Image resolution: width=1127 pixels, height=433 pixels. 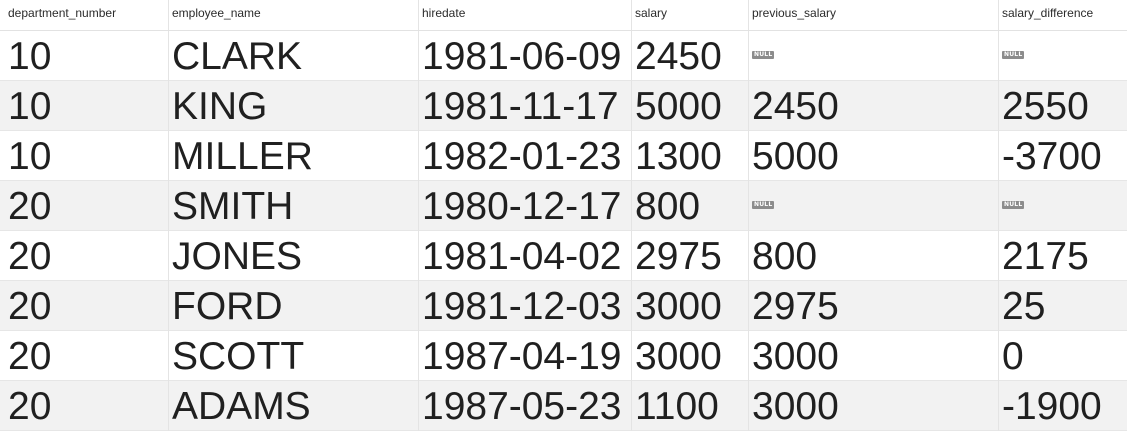 I want to click on salary-cell: 800, so click(x=690, y=206).